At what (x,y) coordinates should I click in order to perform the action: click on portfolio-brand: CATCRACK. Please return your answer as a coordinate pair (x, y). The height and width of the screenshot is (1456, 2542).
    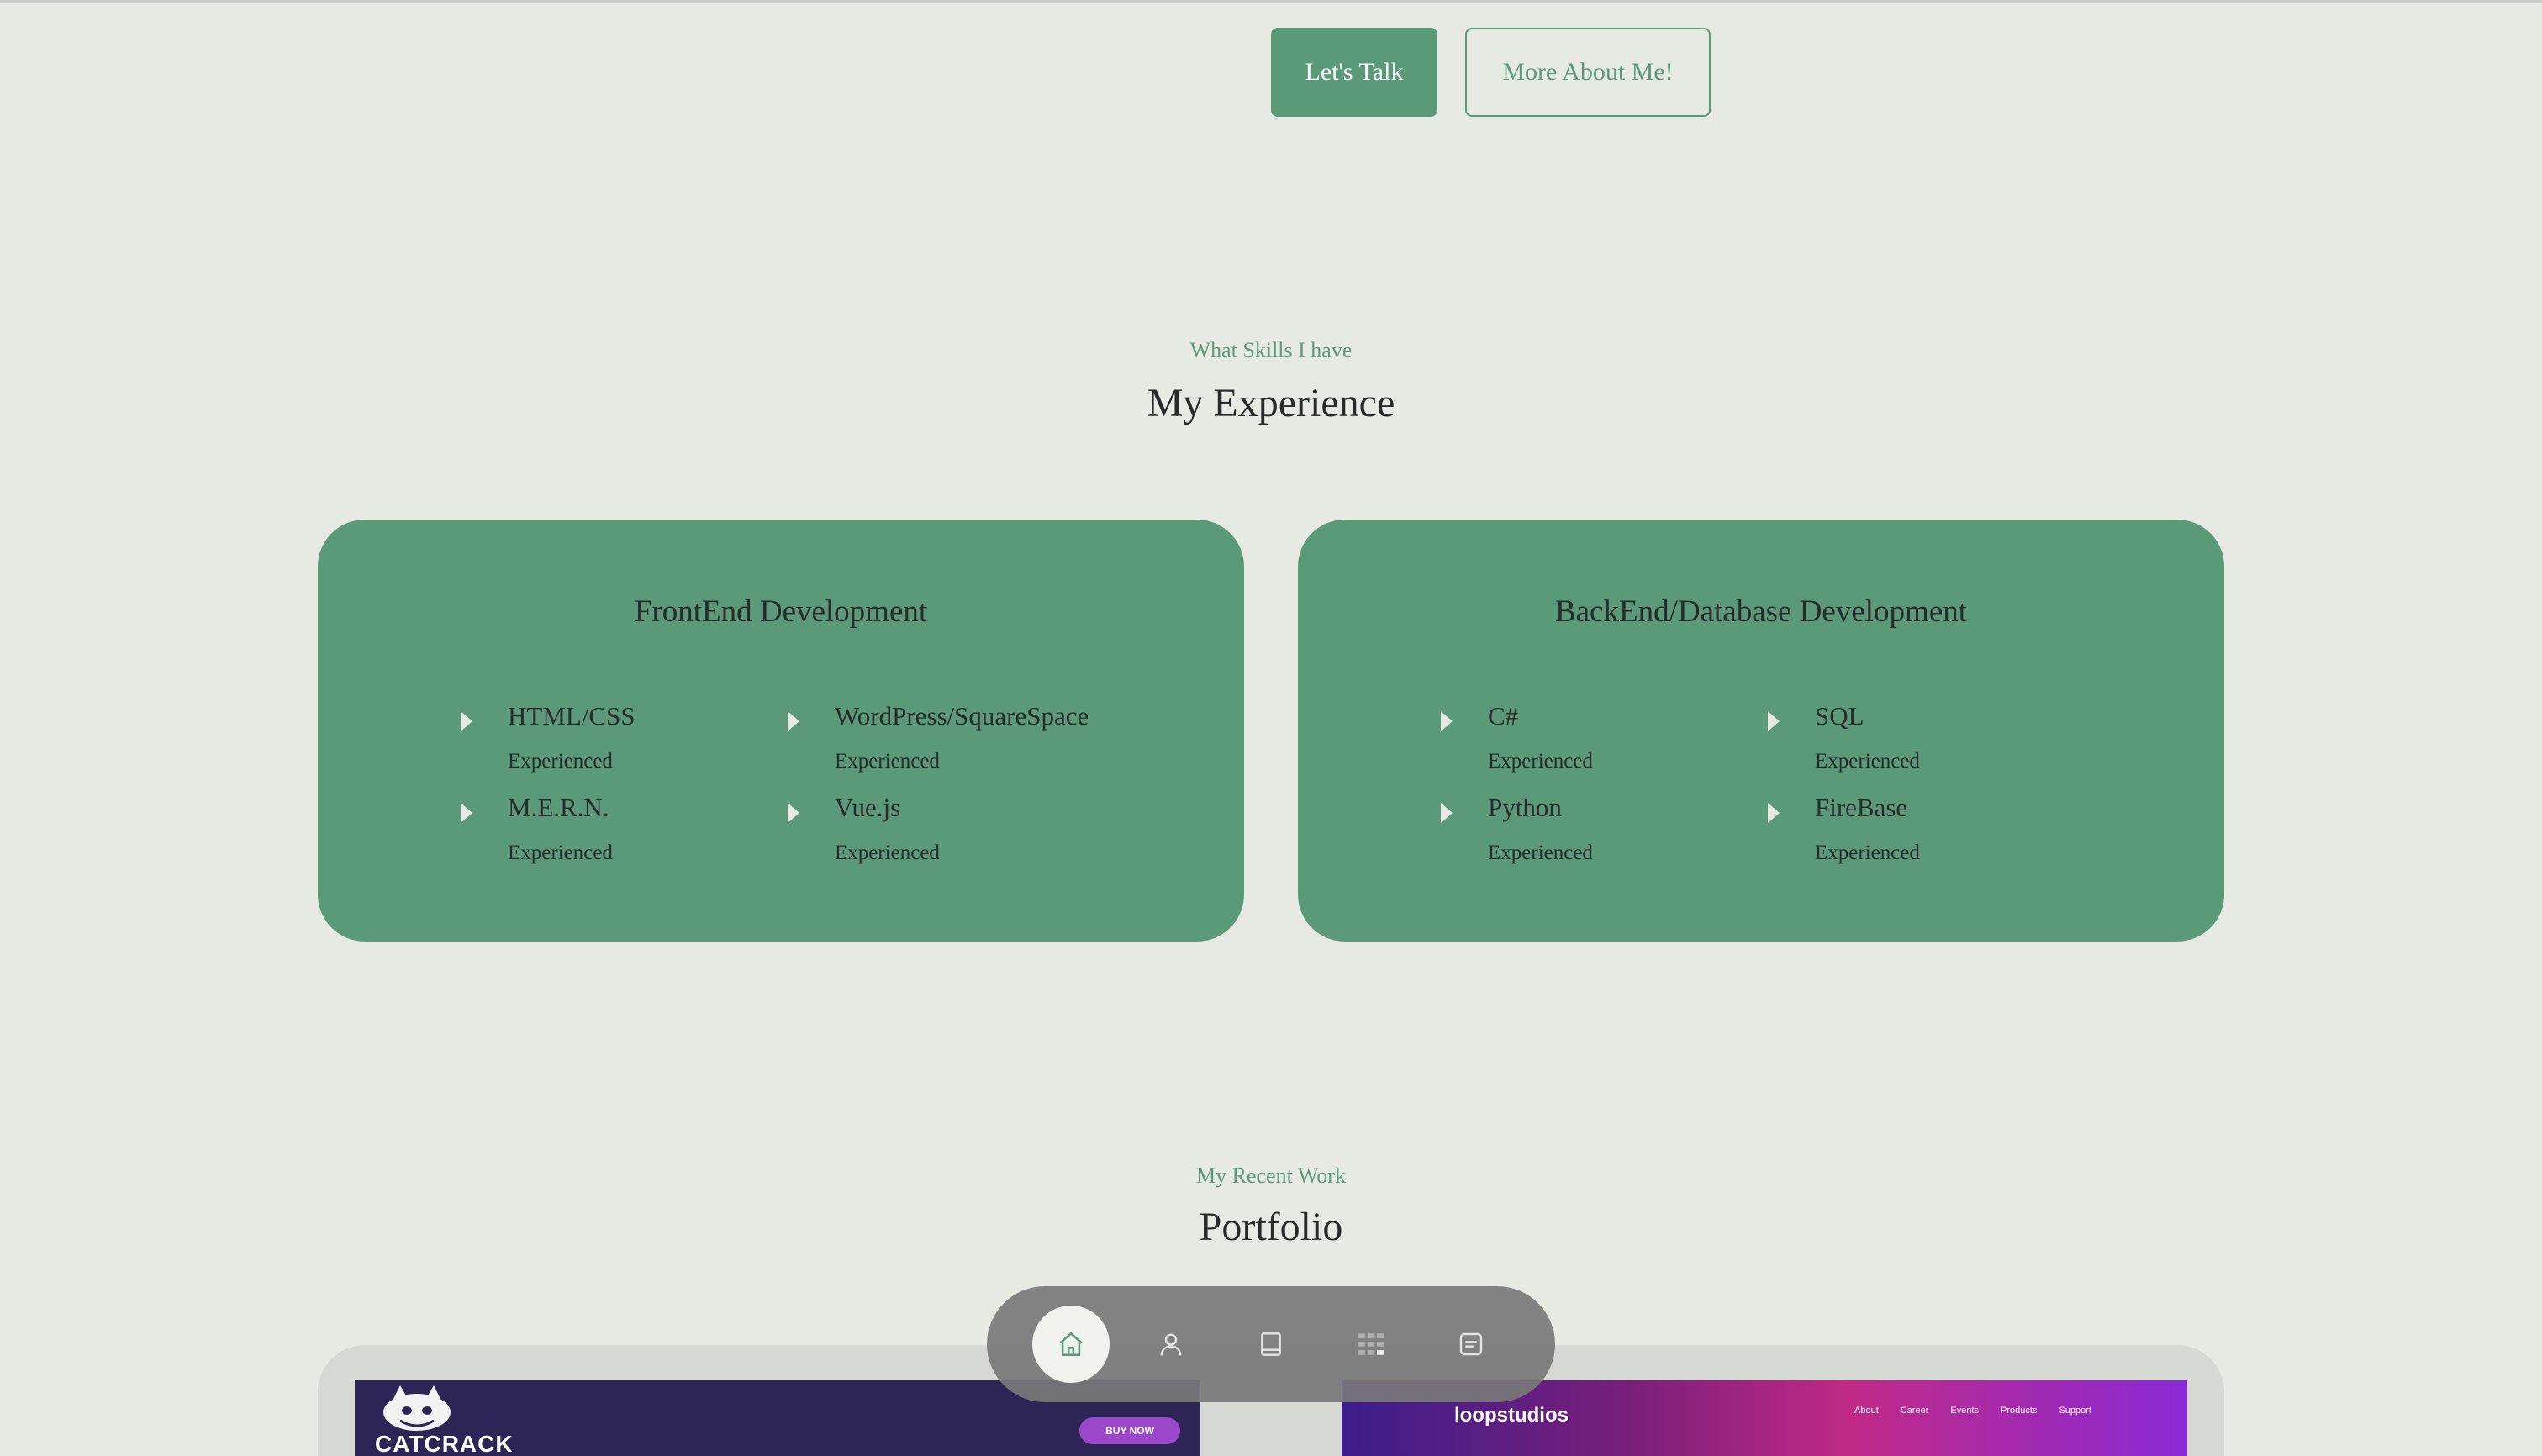
    Looking at the image, I should click on (445, 1443).